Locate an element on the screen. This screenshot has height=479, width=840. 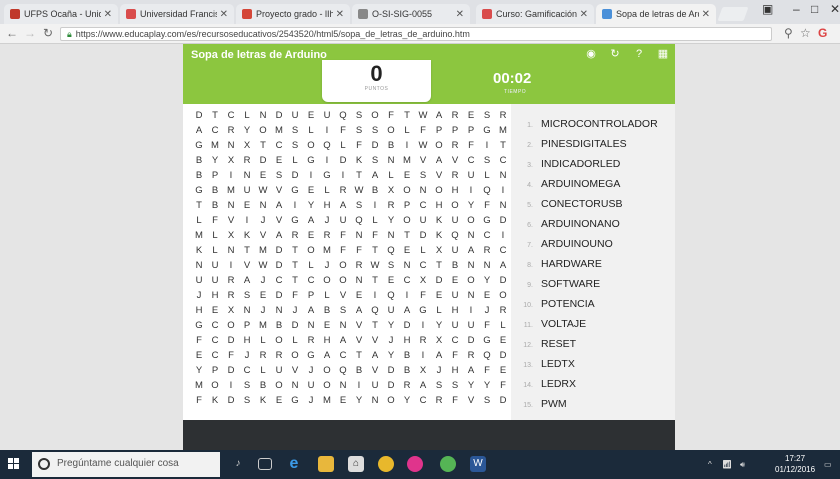
forward-icon: → is located at coordinates (30, 33).